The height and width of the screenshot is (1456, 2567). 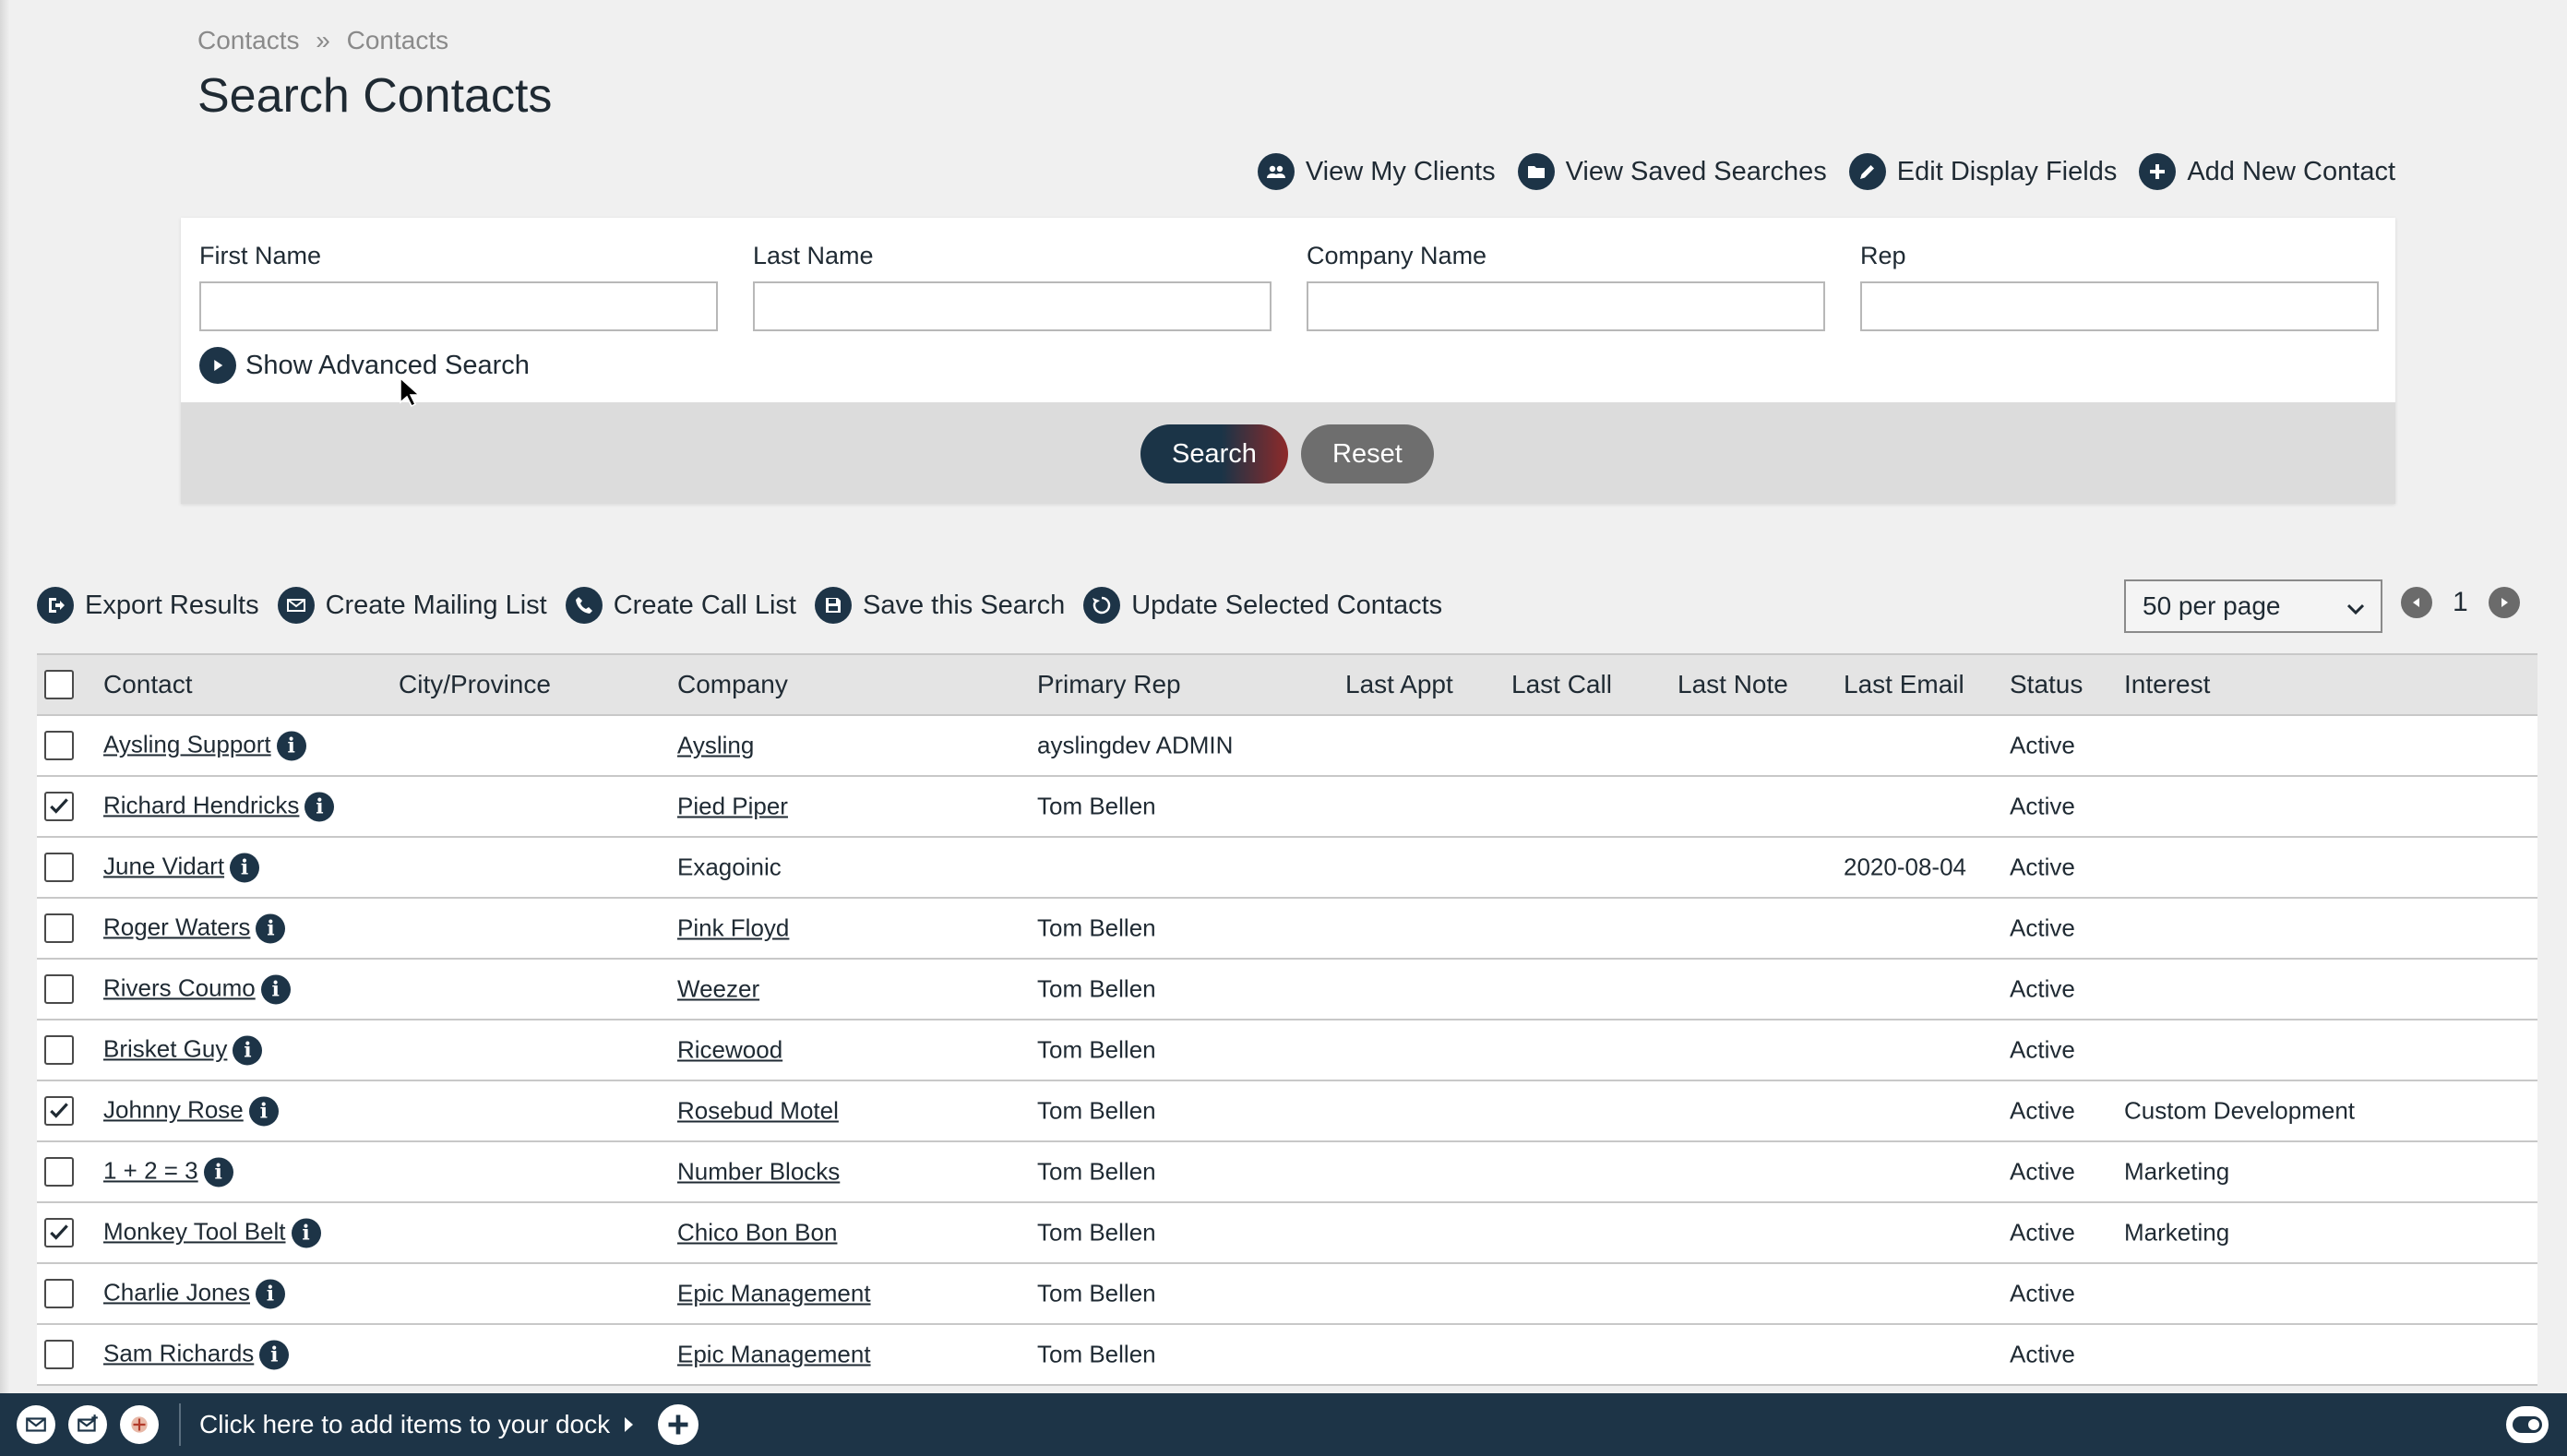 What do you see at coordinates (1109, 684) in the screenshot?
I see `col-primary-rep: Primary Rep` at bounding box center [1109, 684].